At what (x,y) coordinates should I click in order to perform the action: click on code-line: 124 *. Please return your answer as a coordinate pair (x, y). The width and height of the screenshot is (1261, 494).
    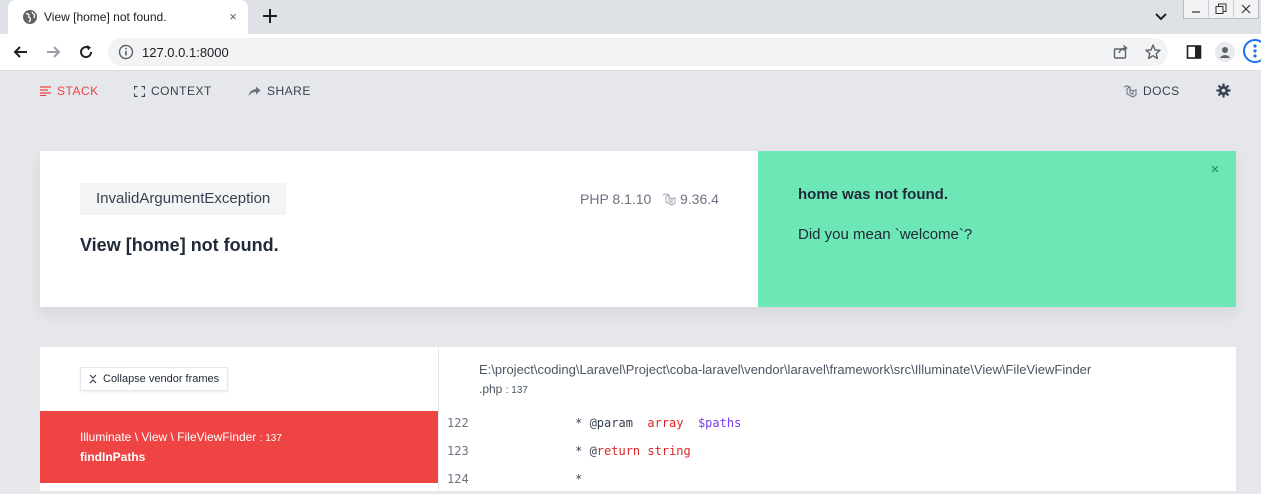
    Looking at the image, I should click on (837, 480).